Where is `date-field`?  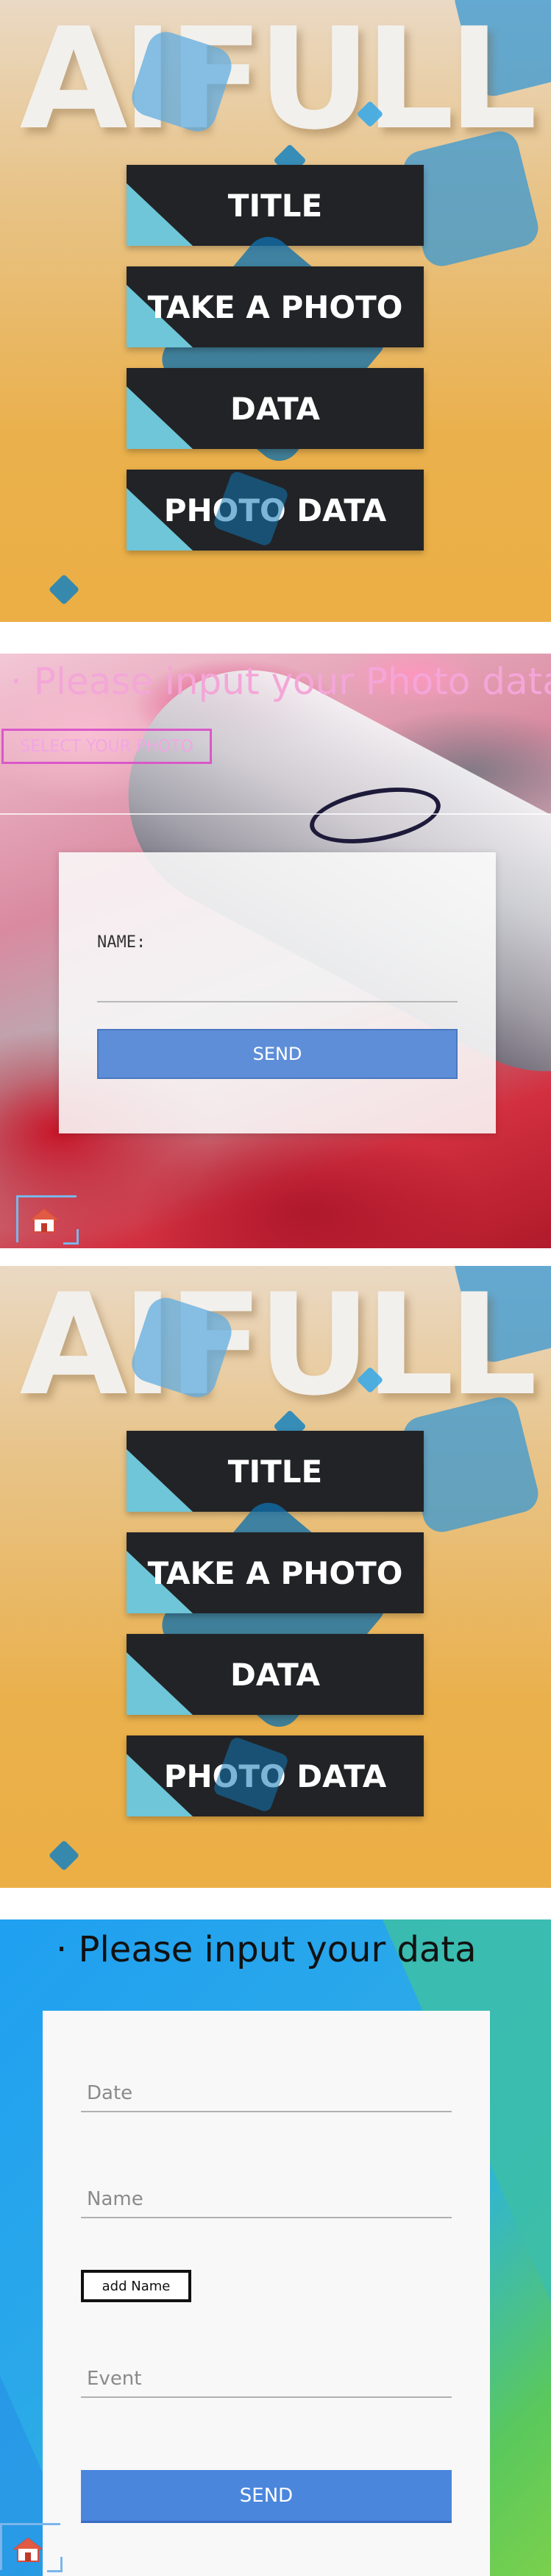 date-field is located at coordinates (267, 2094).